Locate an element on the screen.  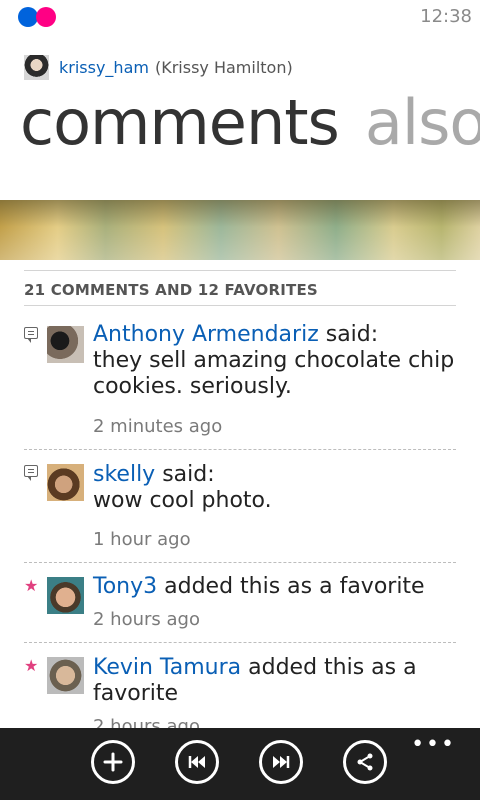
flickr-blue-dot is located at coordinates (28, 17).